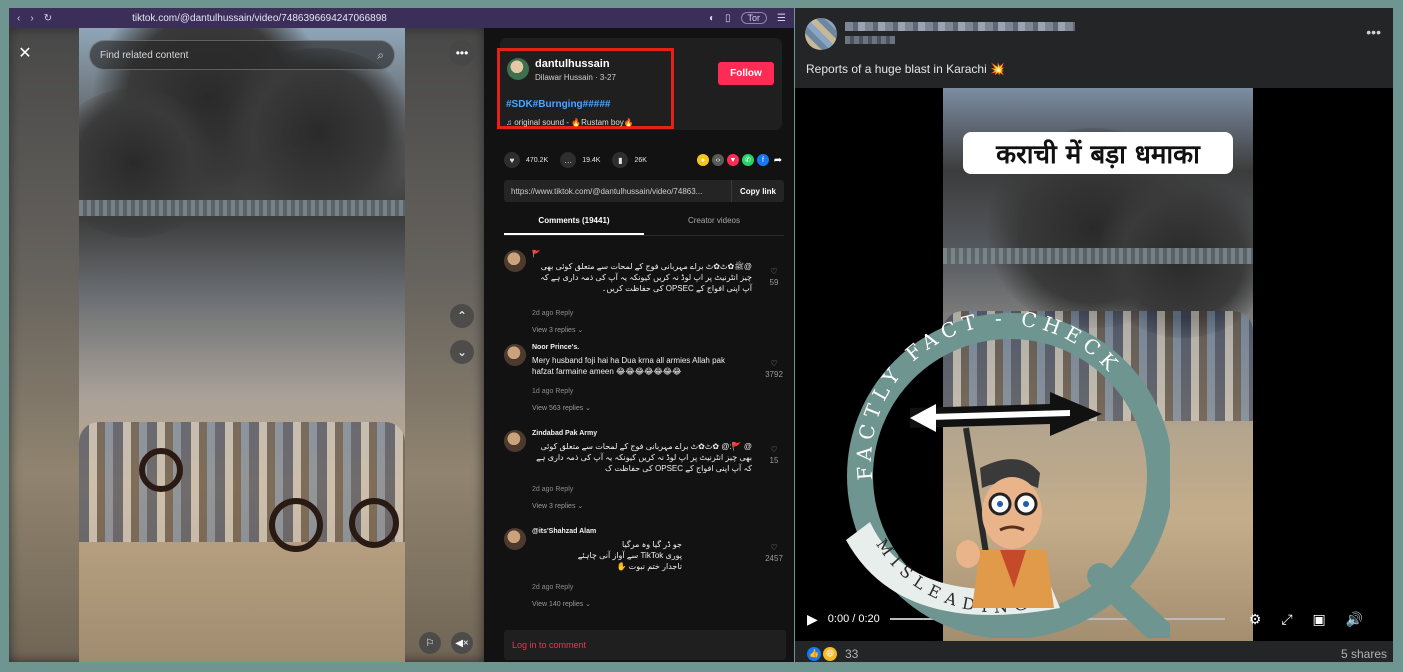  What do you see at coordinates (746, 73) in the screenshot?
I see `follow-button: Follow` at bounding box center [746, 73].